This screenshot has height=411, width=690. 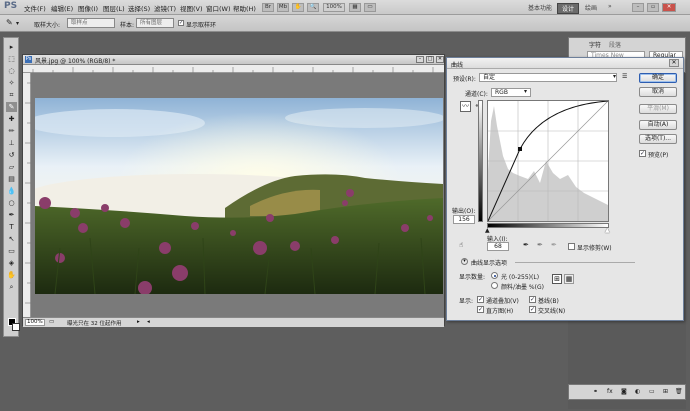 What do you see at coordinates (430, 59) in the screenshot?
I see `doc-maximize-icon: □` at bounding box center [430, 59].